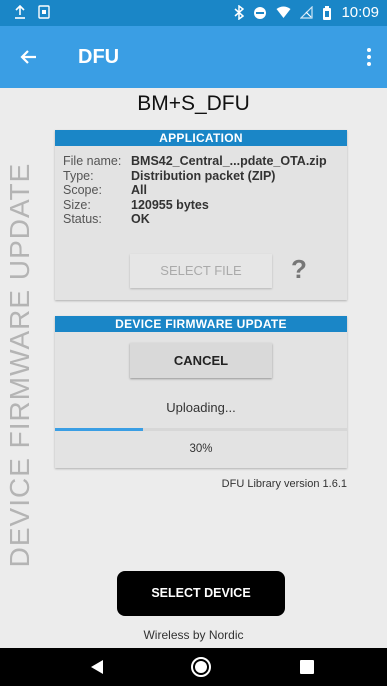 The width and height of the screenshot is (387, 686). Describe the element at coordinates (82, 219) in the screenshot. I see `info-label: Status:` at that location.